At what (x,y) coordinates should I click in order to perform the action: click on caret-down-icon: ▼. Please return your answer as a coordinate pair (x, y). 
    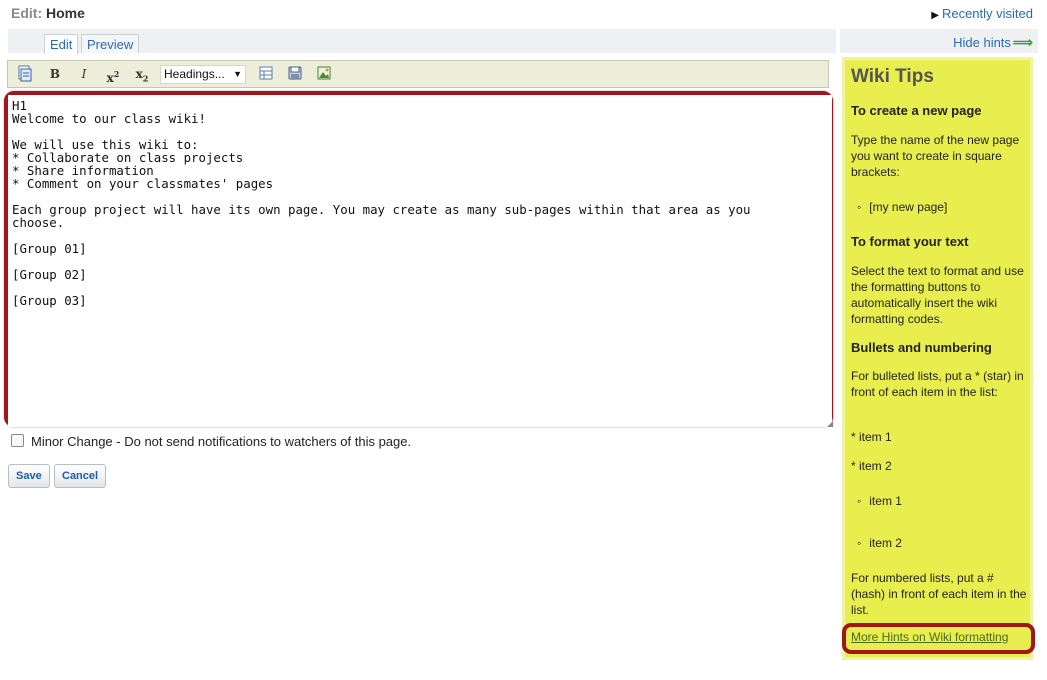
    Looking at the image, I should click on (237, 74).